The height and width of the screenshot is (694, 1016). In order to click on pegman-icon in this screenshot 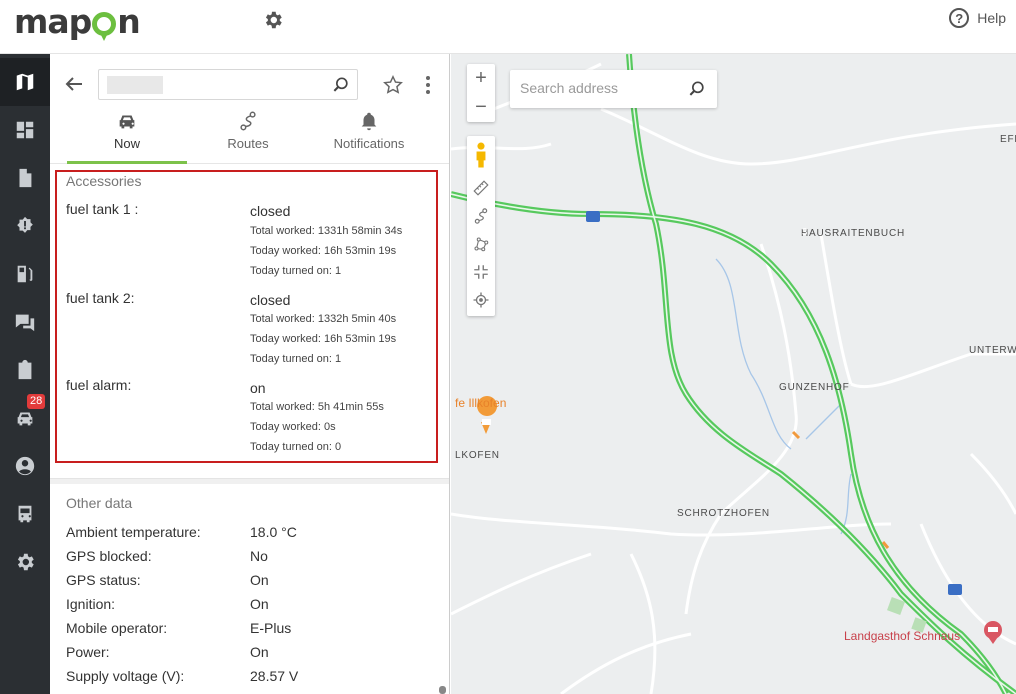, I will do `click(481, 155)`.